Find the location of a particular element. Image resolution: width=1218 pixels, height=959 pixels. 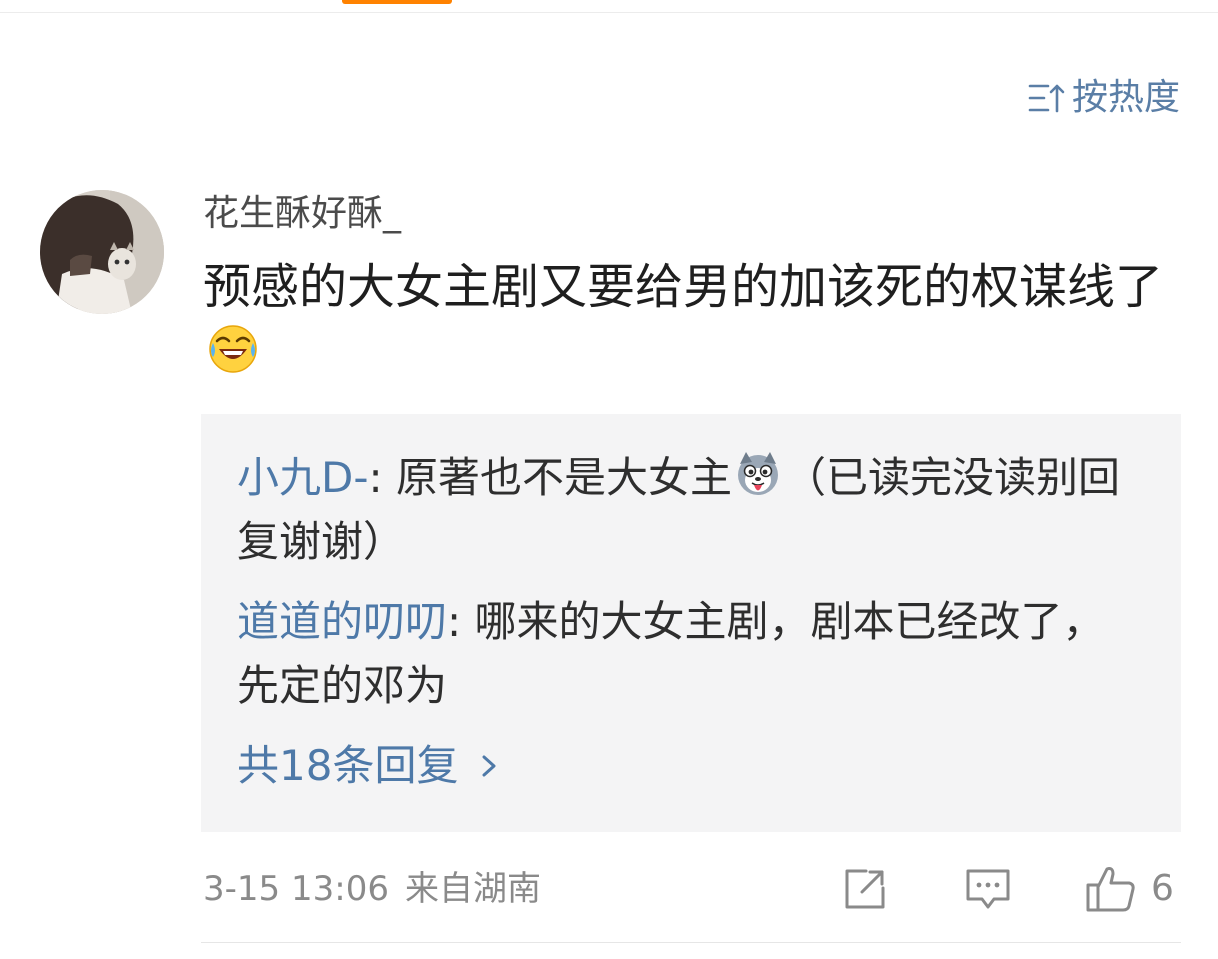

avatar-image is located at coordinates (102, 252).